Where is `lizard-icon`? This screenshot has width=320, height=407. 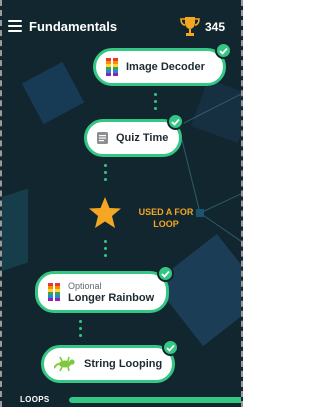 lizard-icon is located at coordinates (64, 364).